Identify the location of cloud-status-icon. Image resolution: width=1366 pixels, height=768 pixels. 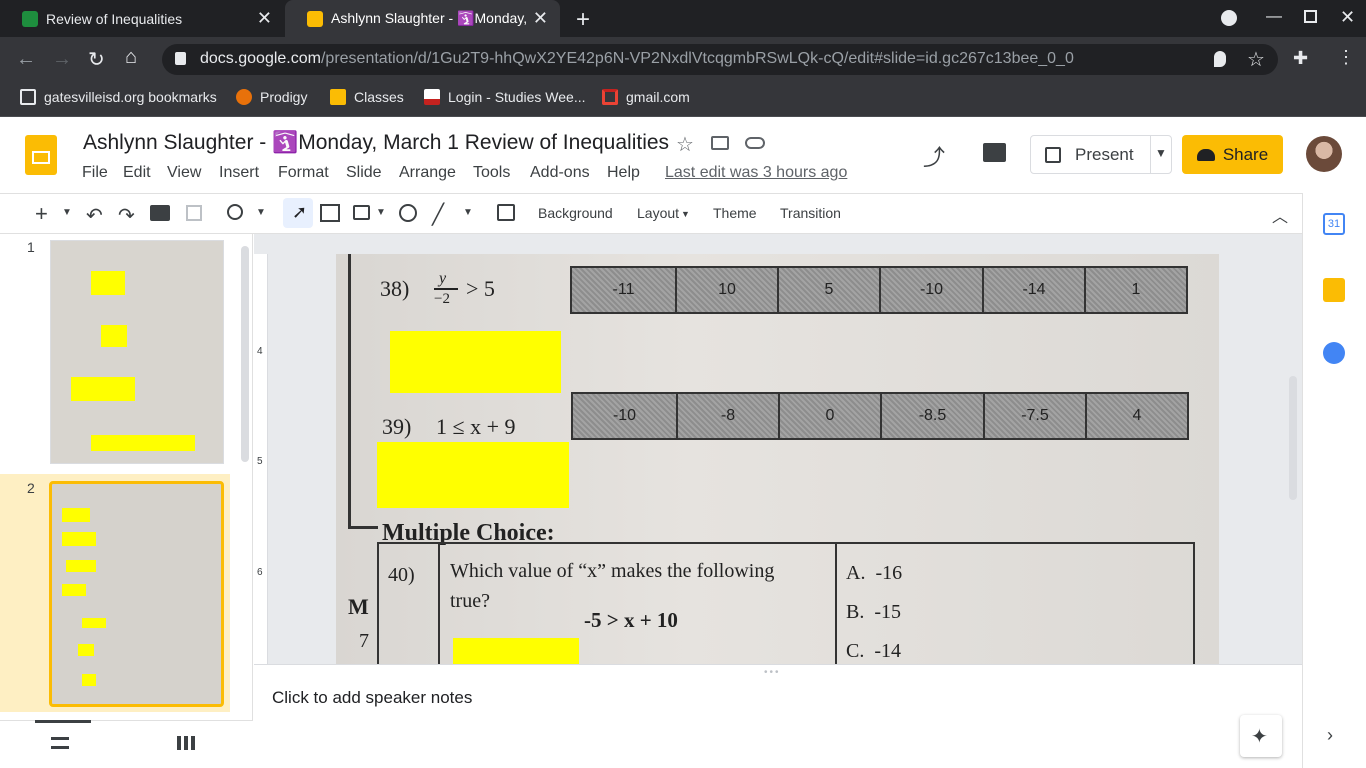
(755, 143).